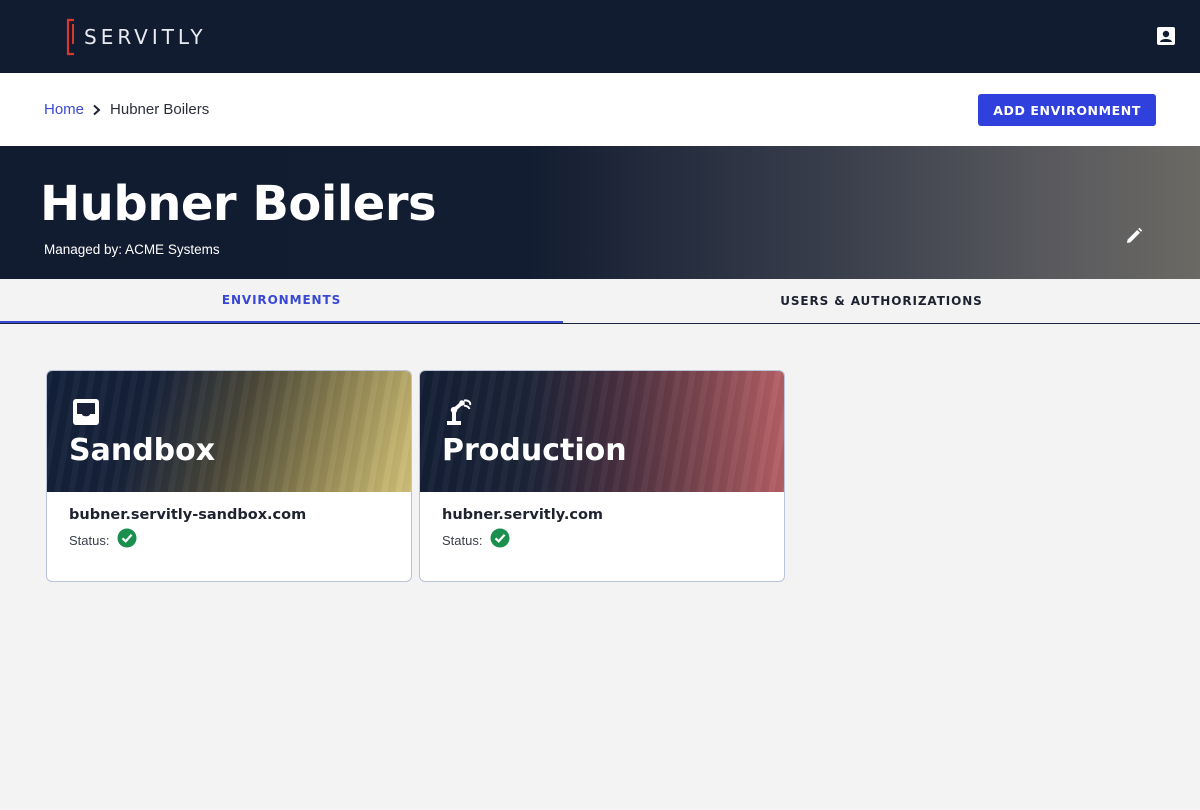  I want to click on pencil-edit-icon, so click(1134, 236).